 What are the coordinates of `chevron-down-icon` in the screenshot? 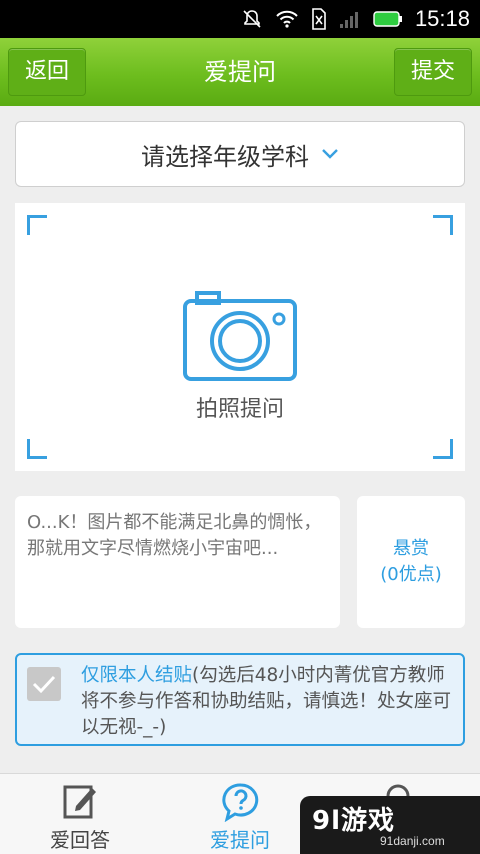 It's located at (330, 154).